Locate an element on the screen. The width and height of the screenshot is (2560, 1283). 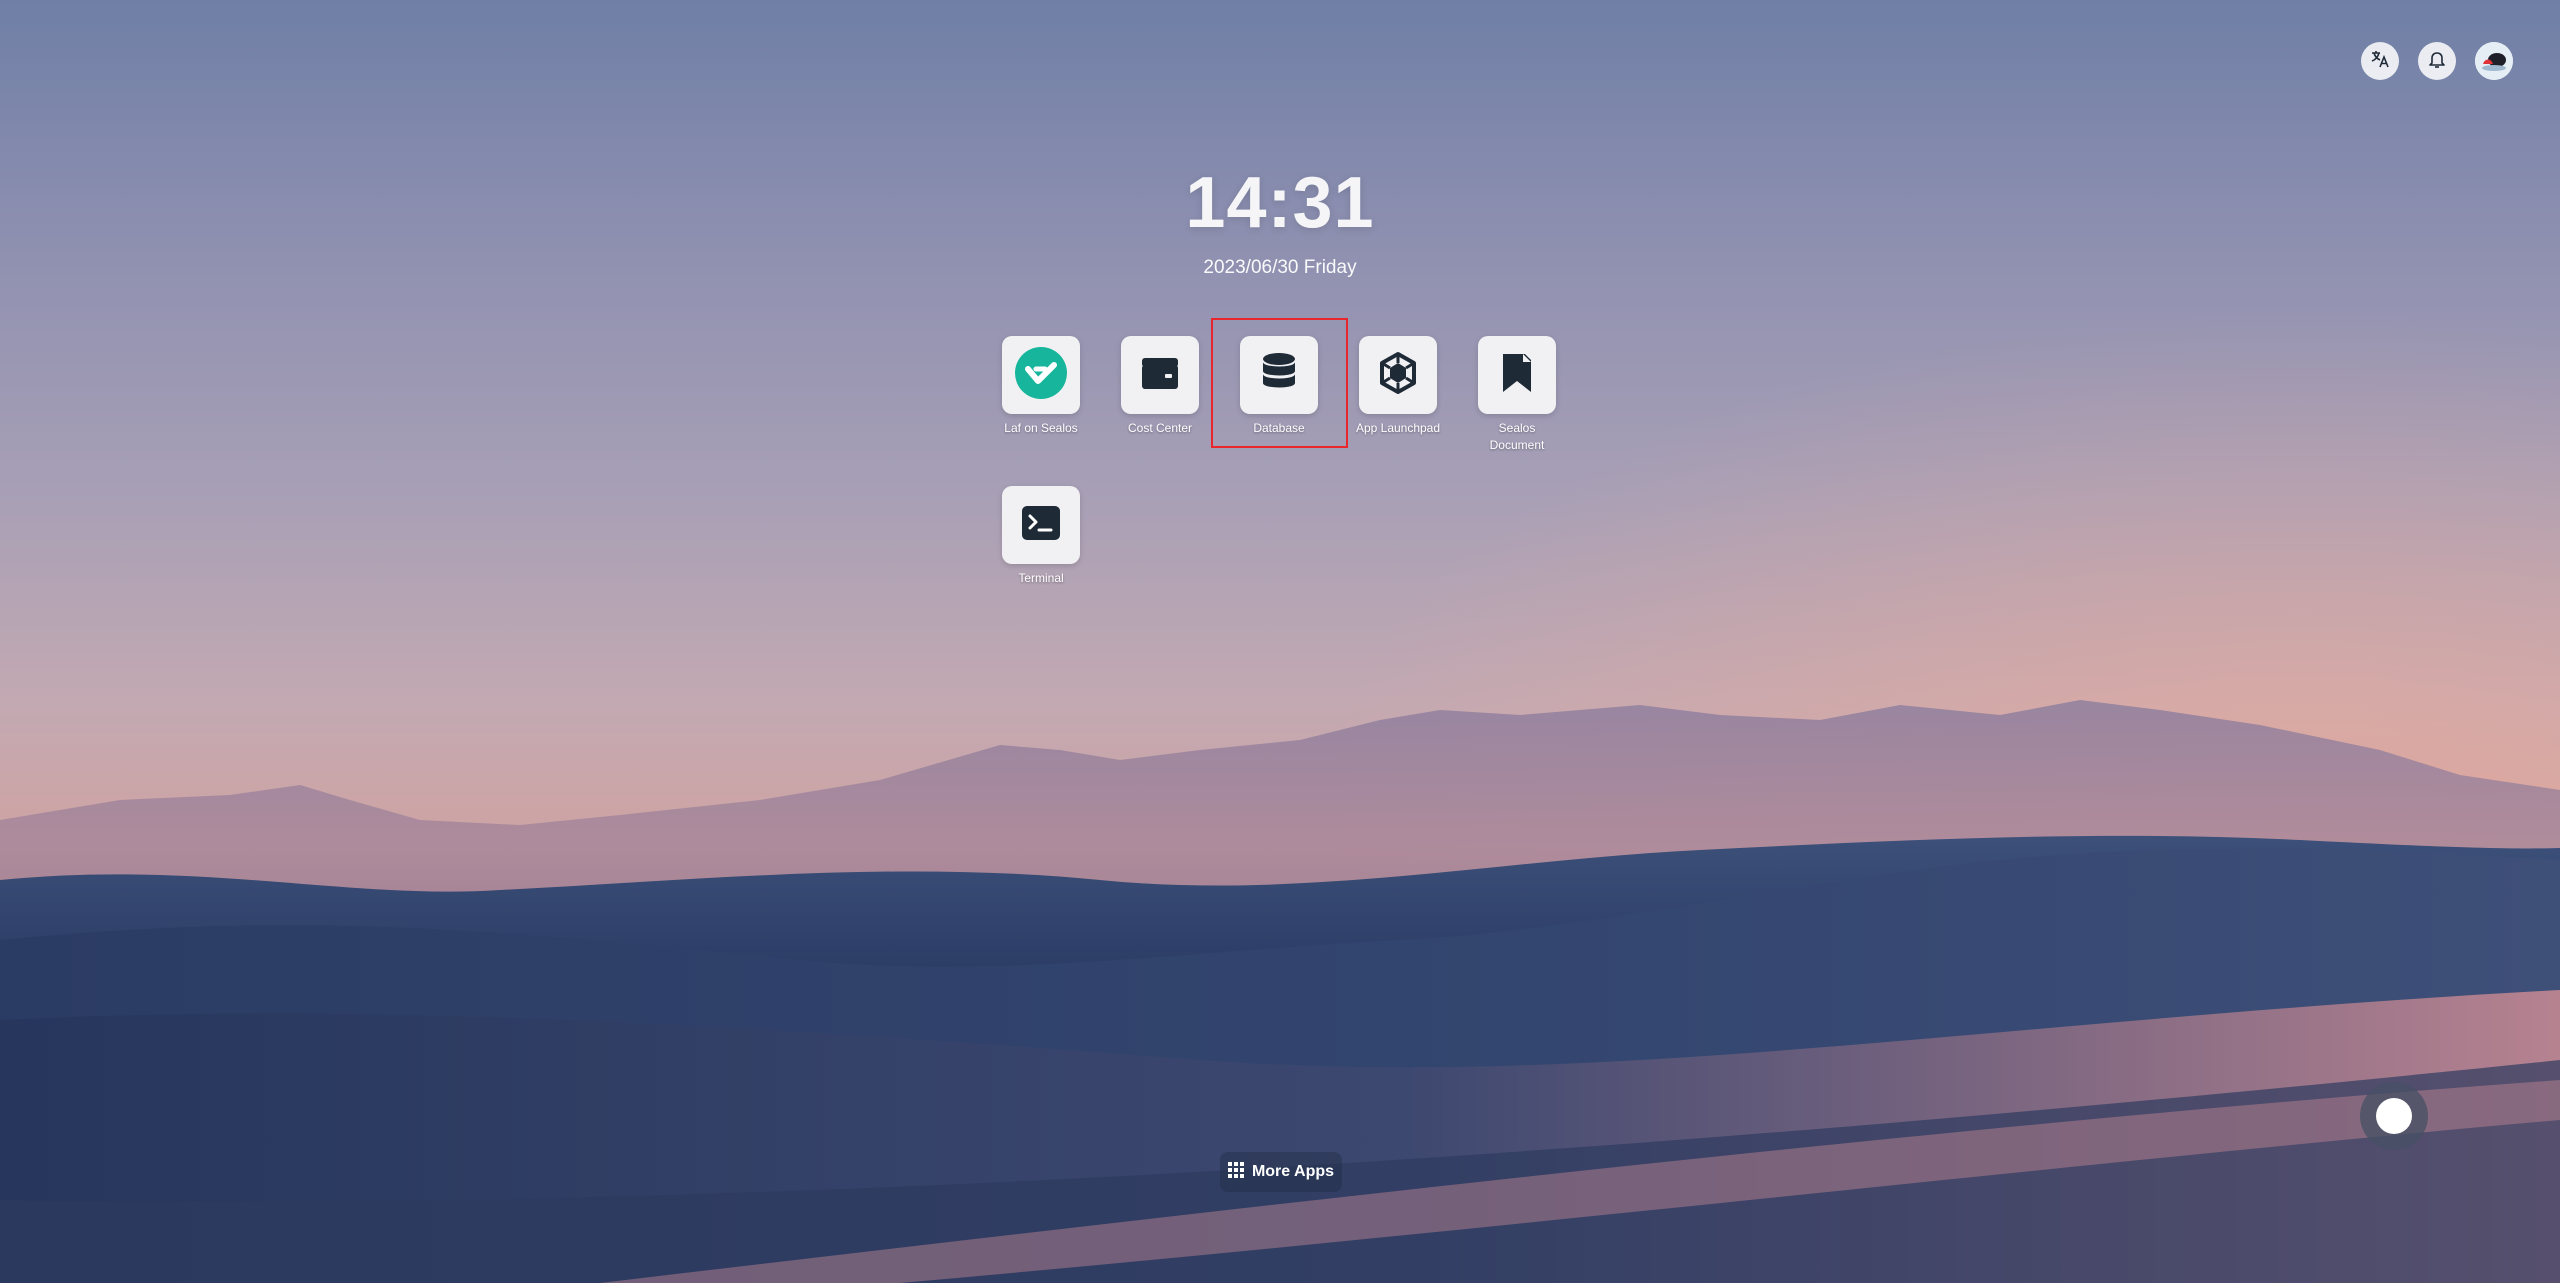
app-label: Laf on Sealos is located at coordinates (1041, 428).